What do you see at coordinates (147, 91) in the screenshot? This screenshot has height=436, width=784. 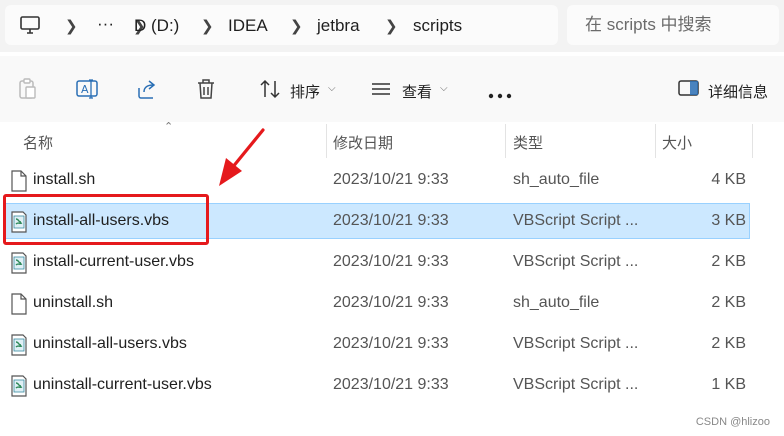 I see `share-icon` at bounding box center [147, 91].